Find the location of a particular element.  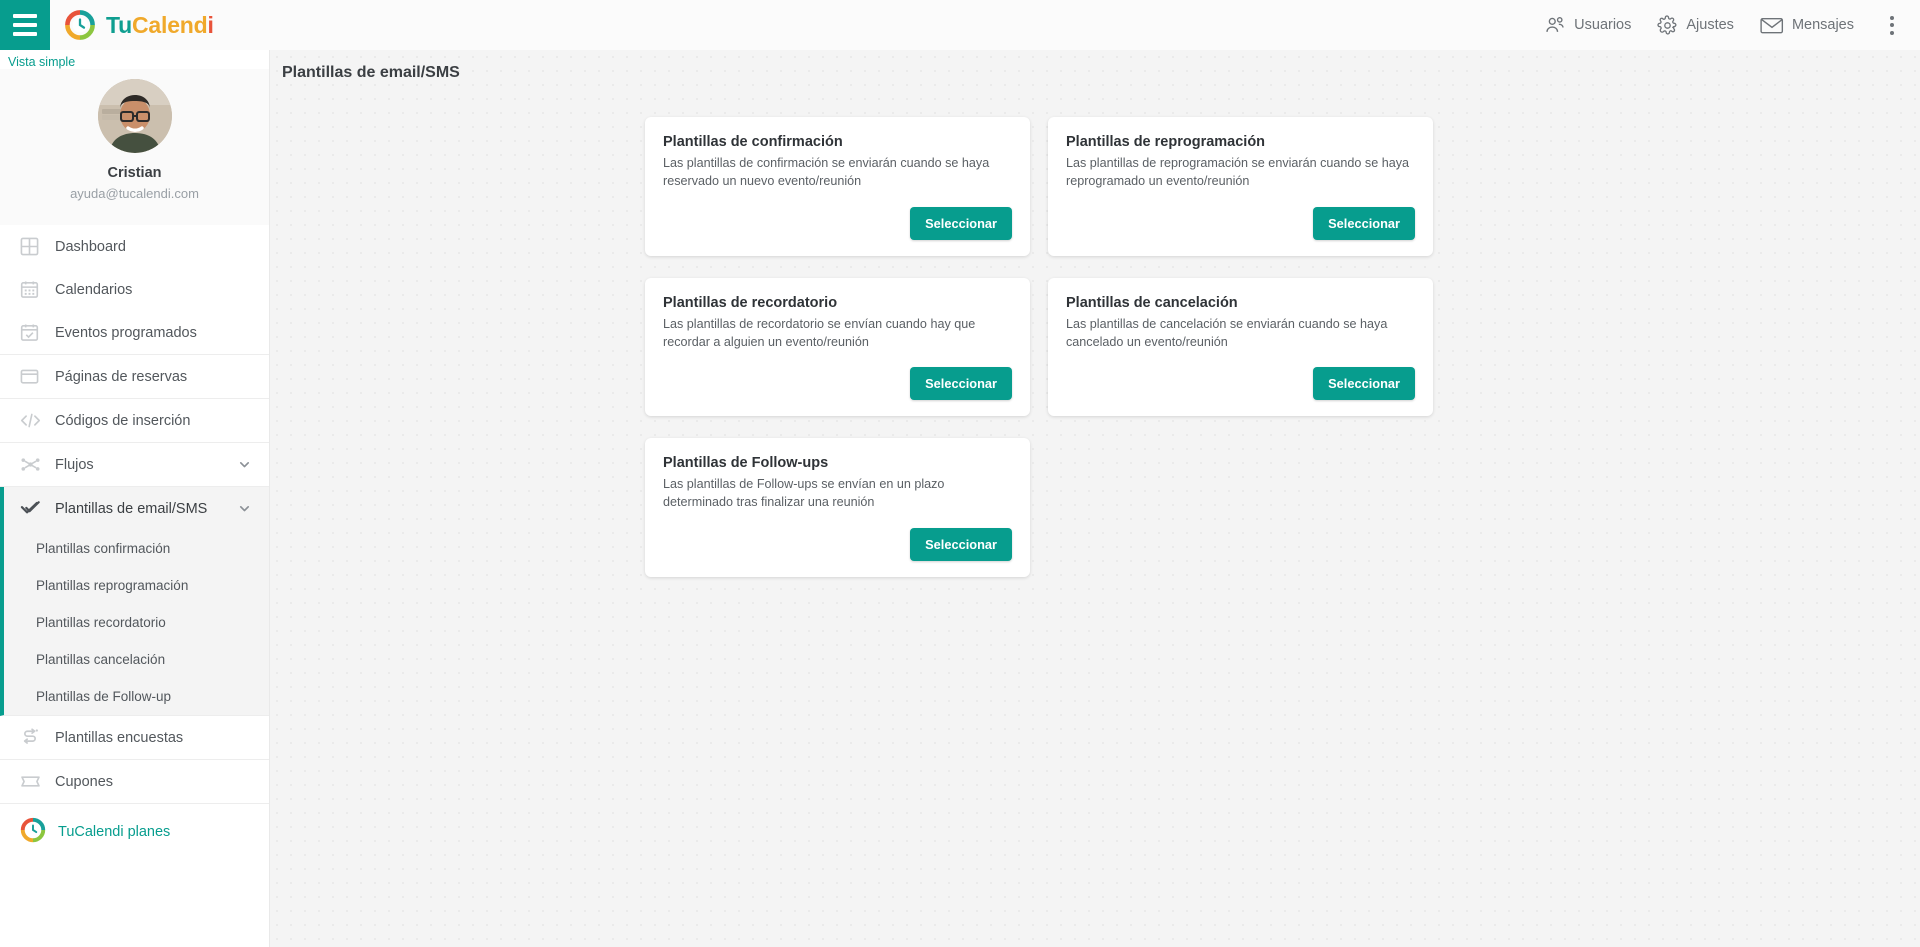

sidebar-item-tucalendi-planes: TuCalendi planes is located at coordinates (134, 832).